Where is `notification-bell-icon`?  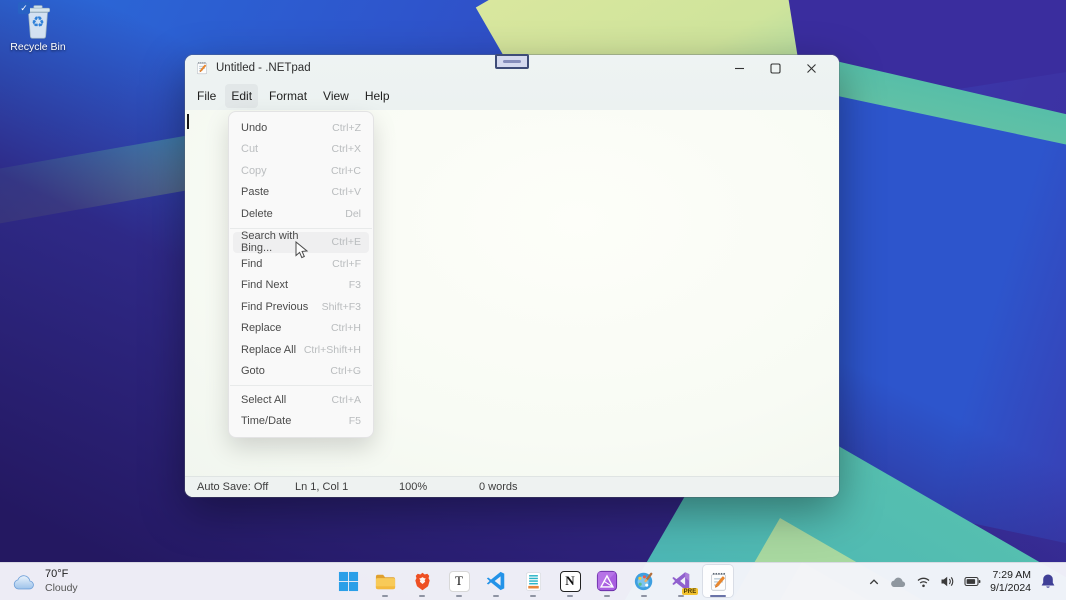
notification-bell-icon is located at coordinates (1048, 581).